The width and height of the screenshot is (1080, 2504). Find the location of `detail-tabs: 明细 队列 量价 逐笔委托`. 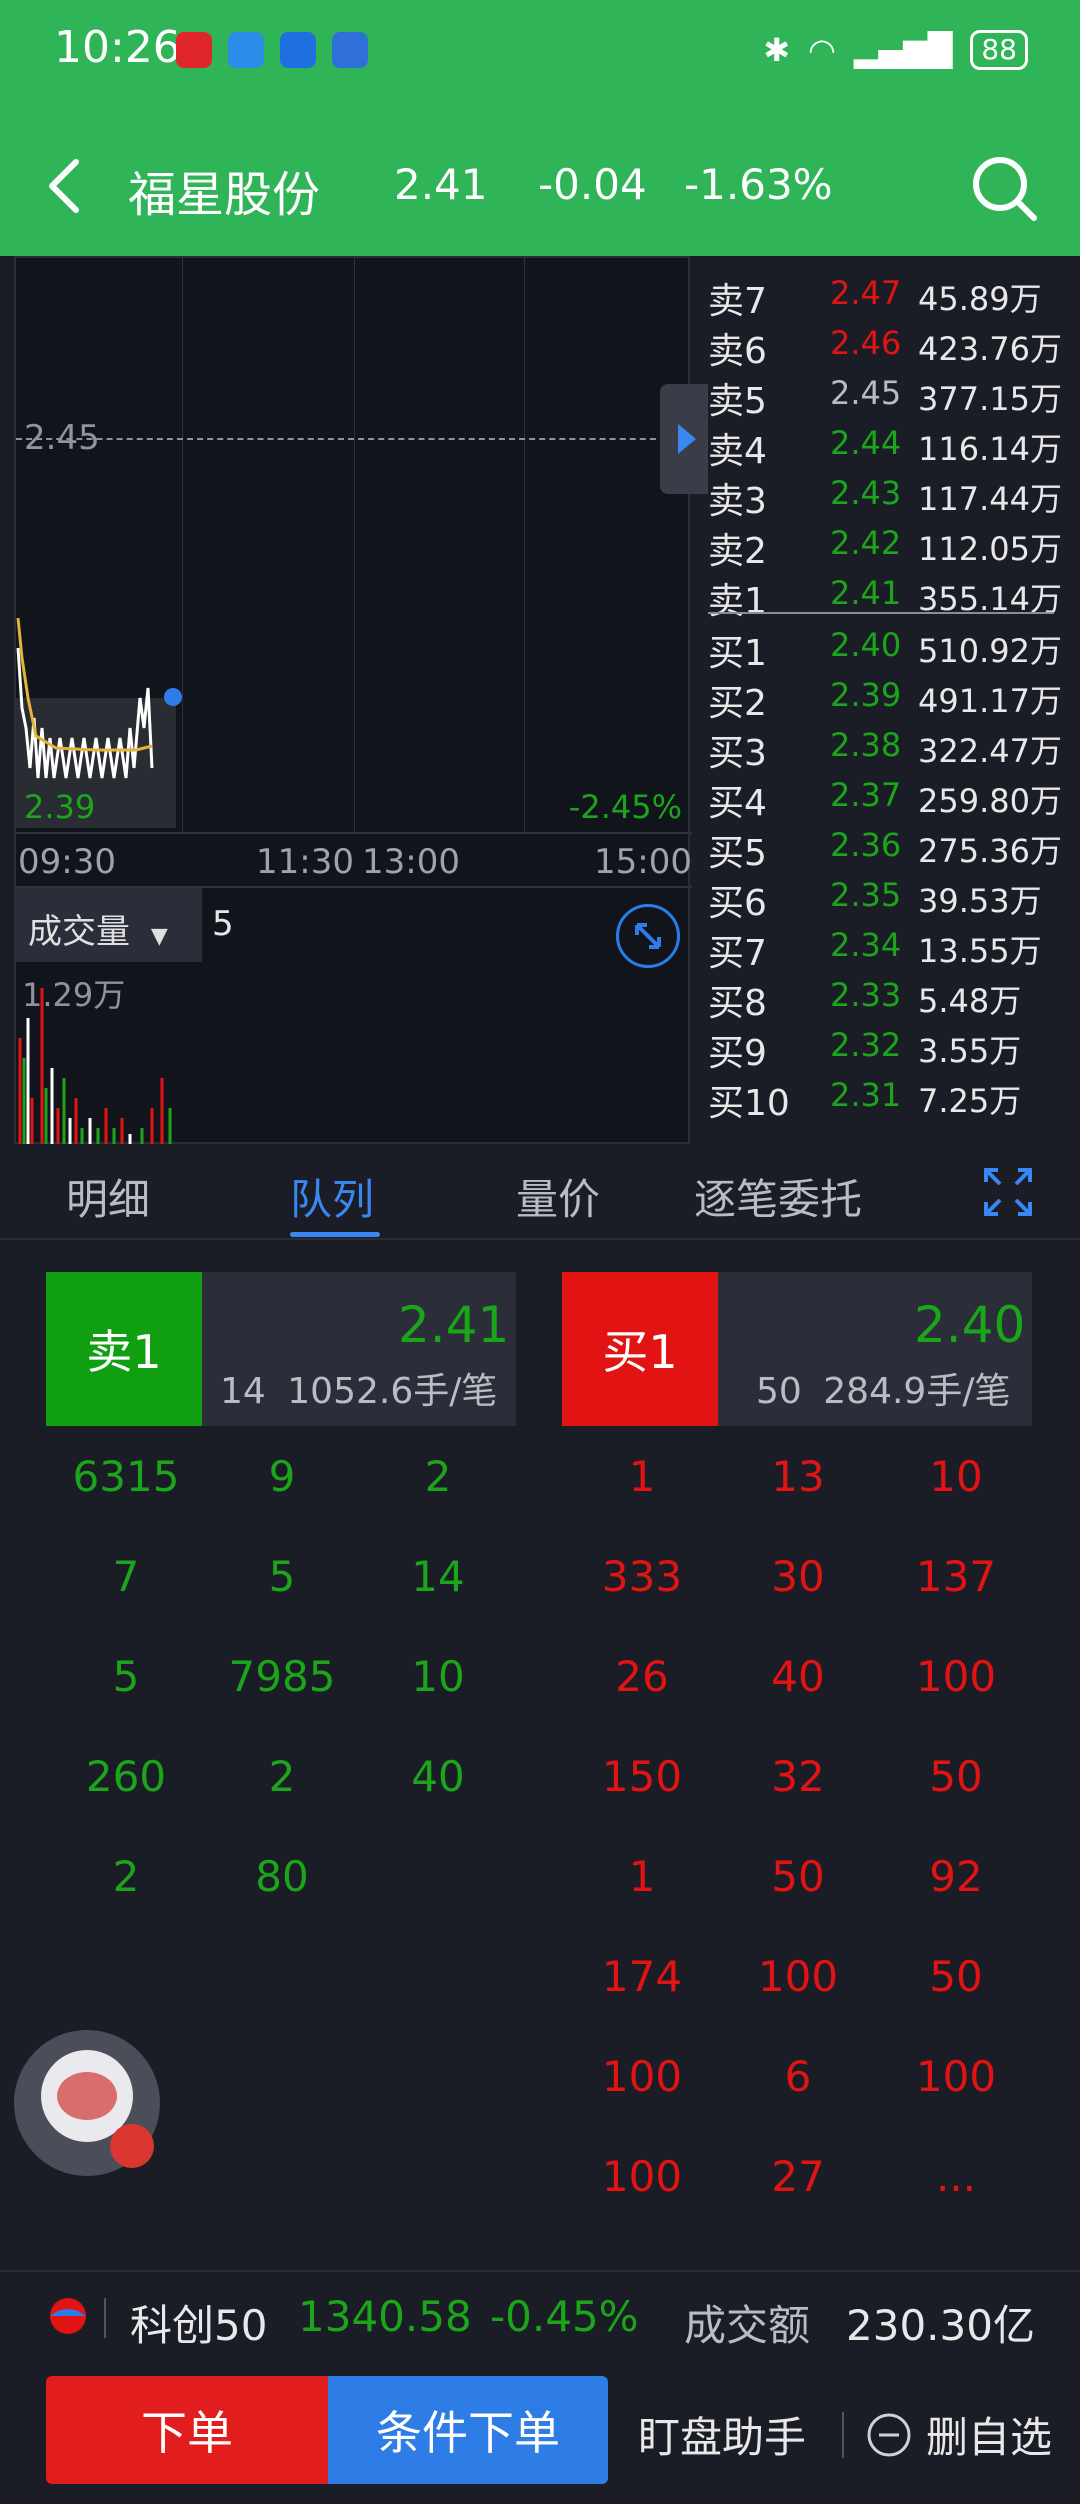

detail-tabs: 明细 队列 量价 逐笔委托 is located at coordinates (540, 1192).